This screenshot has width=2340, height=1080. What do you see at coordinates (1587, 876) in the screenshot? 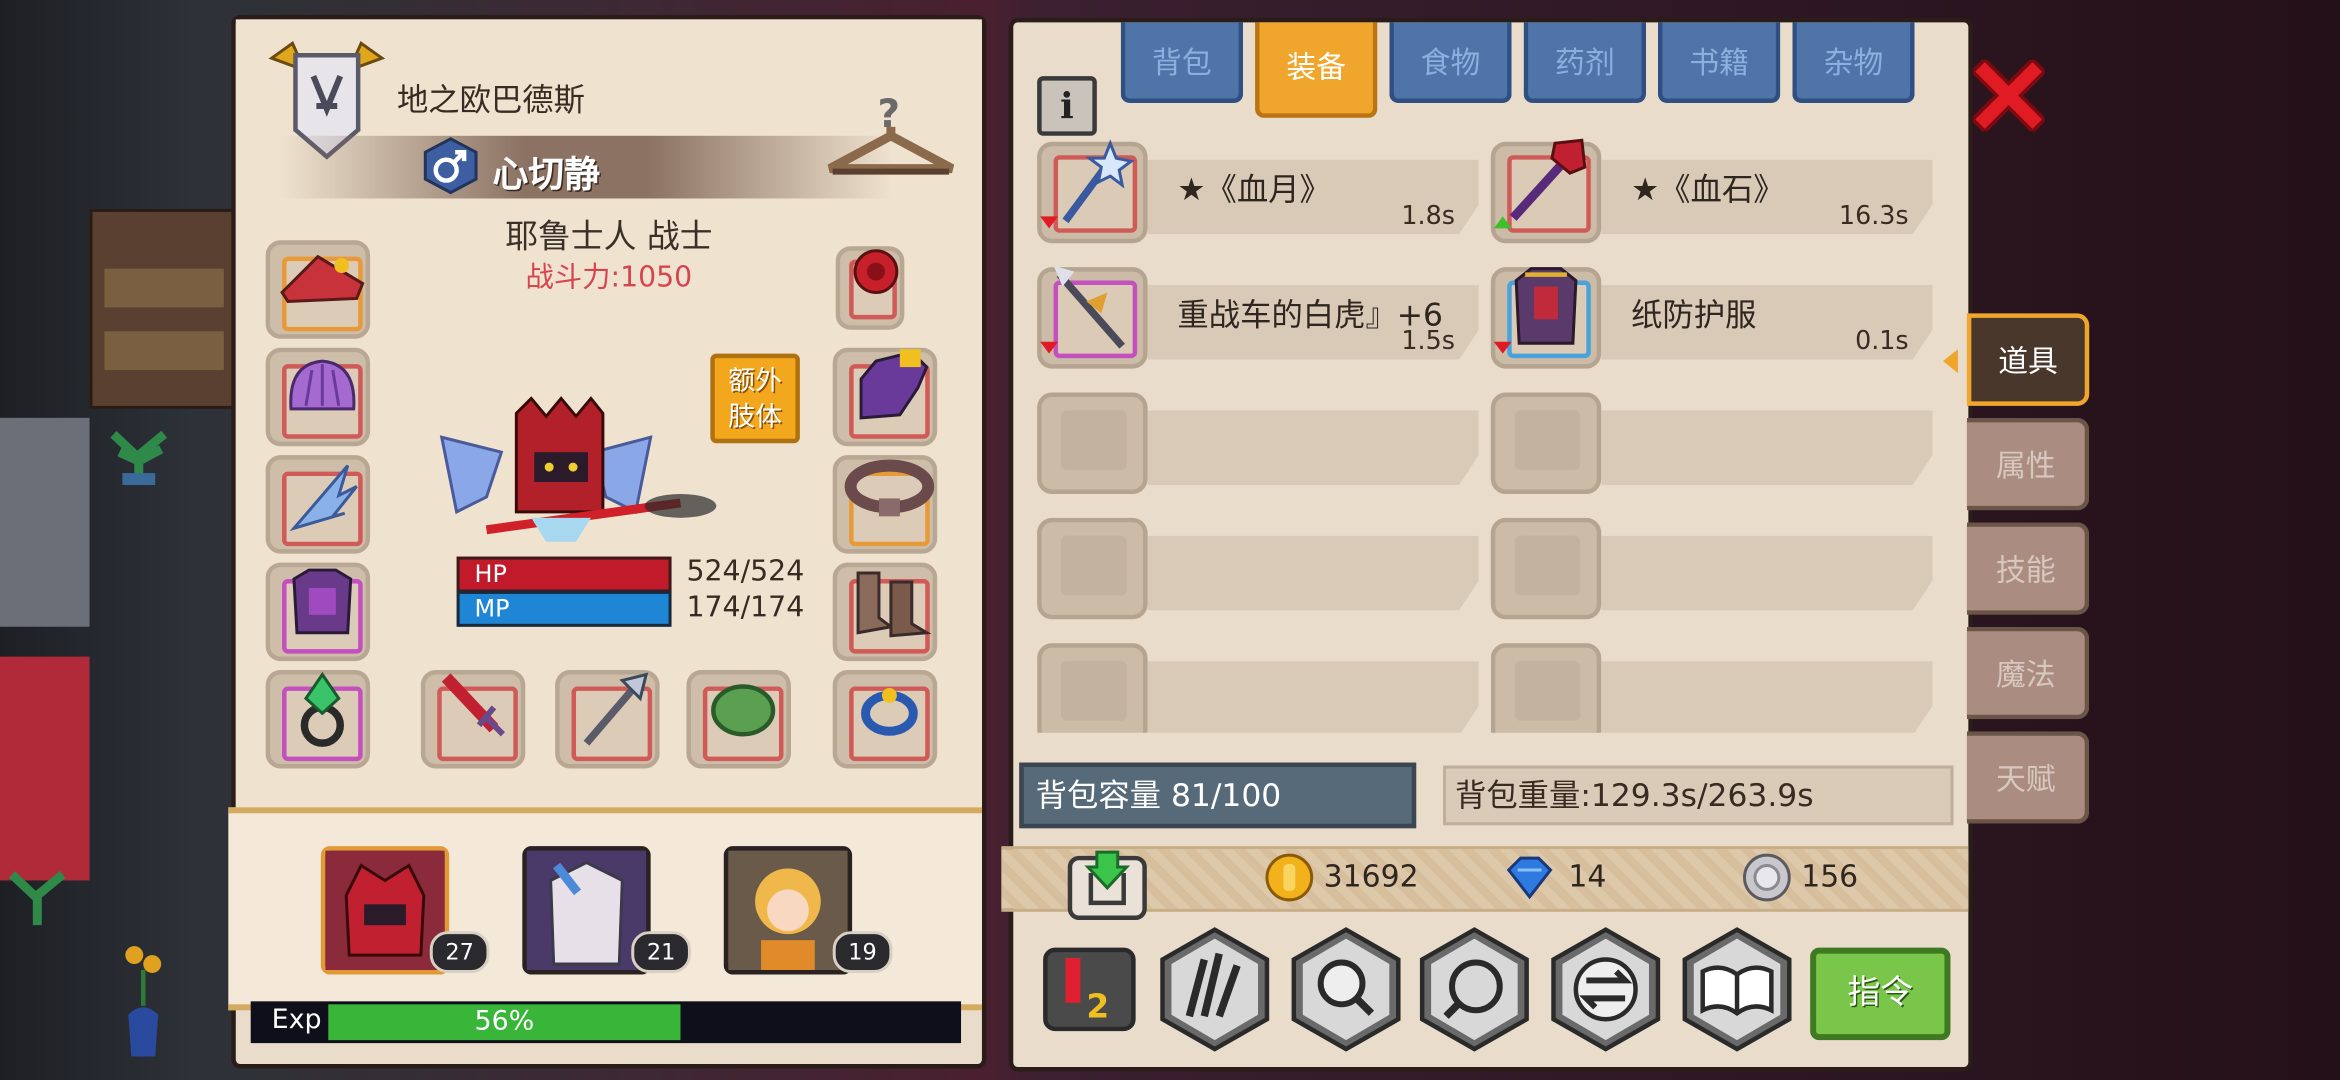
I see `gem-amount: 14` at bounding box center [1587, 876].